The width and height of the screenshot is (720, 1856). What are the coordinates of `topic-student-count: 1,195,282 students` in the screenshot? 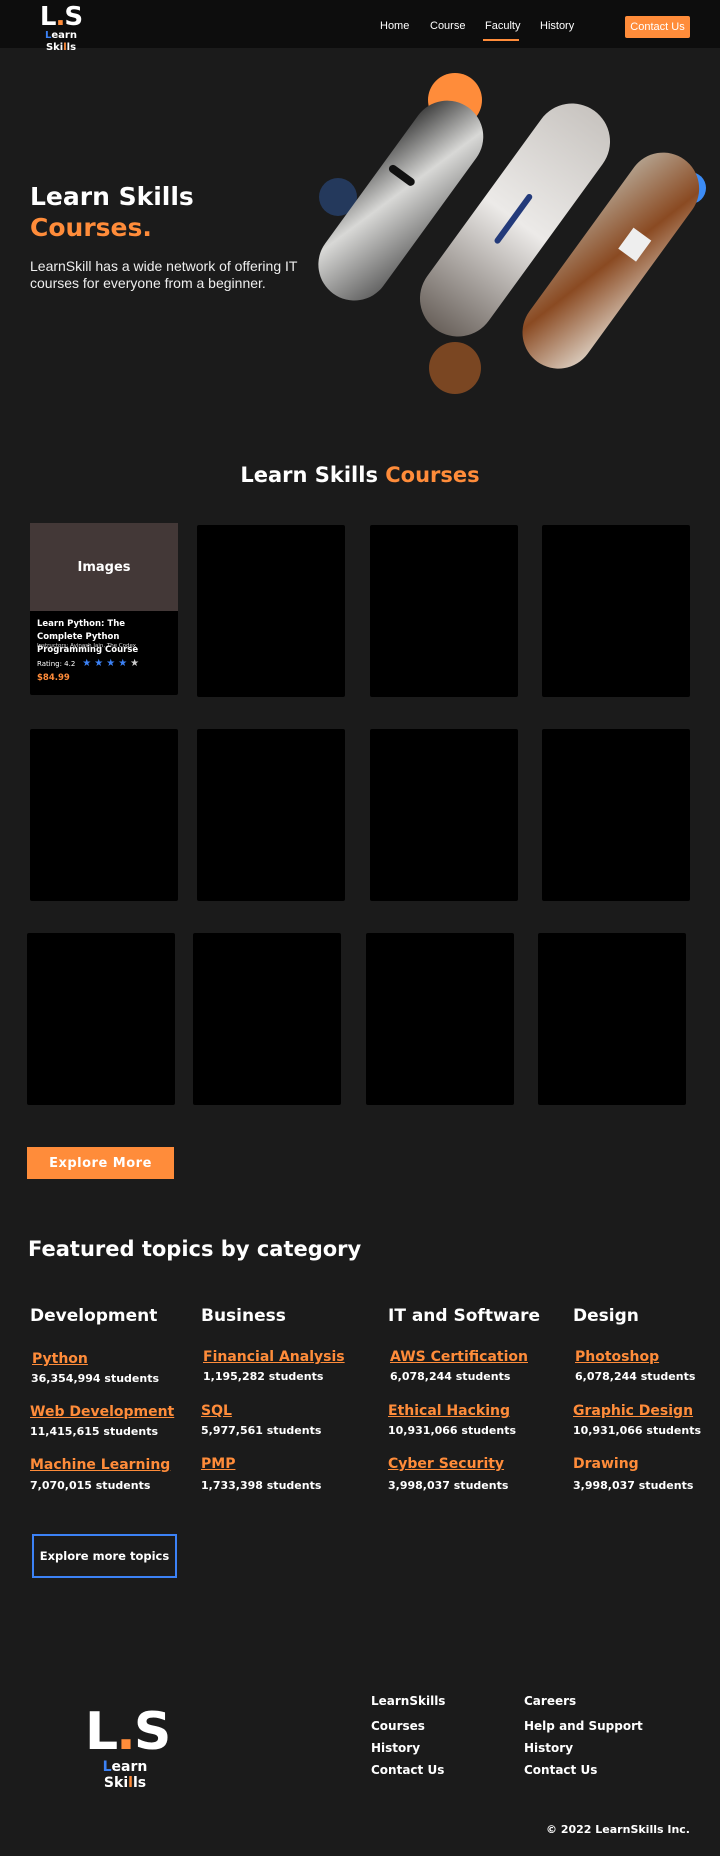 It's located at (263, 1376).